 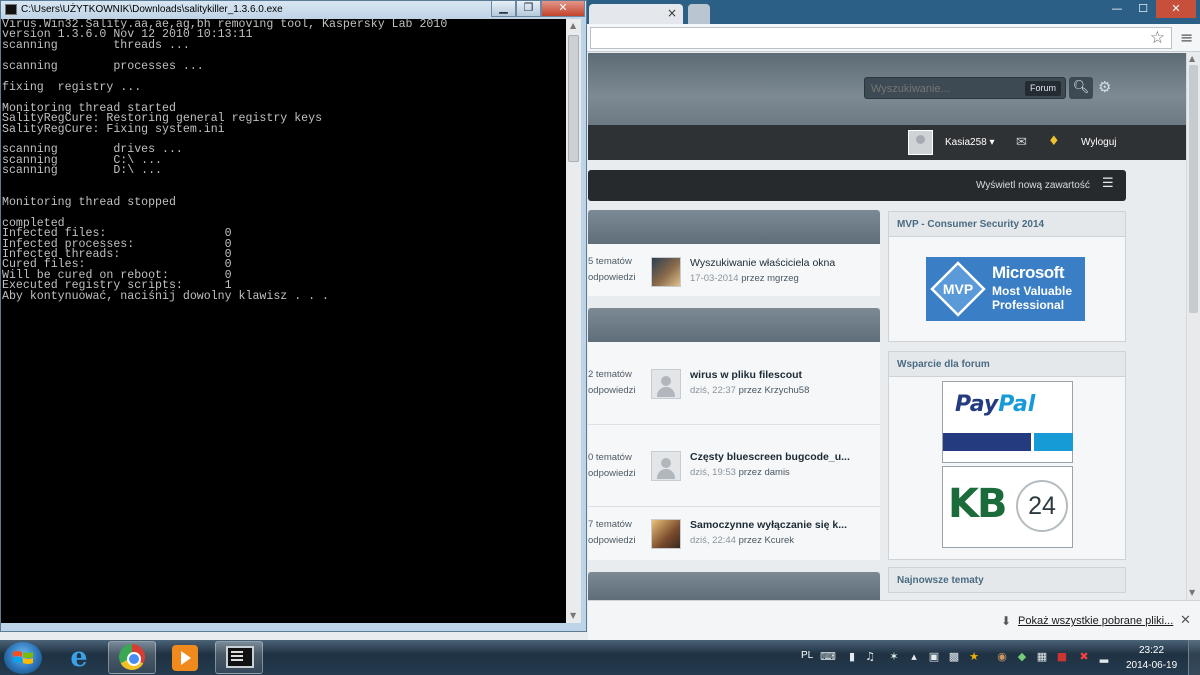 I want to click on topic-count: 0 tematów, so click(x=610, y=457).